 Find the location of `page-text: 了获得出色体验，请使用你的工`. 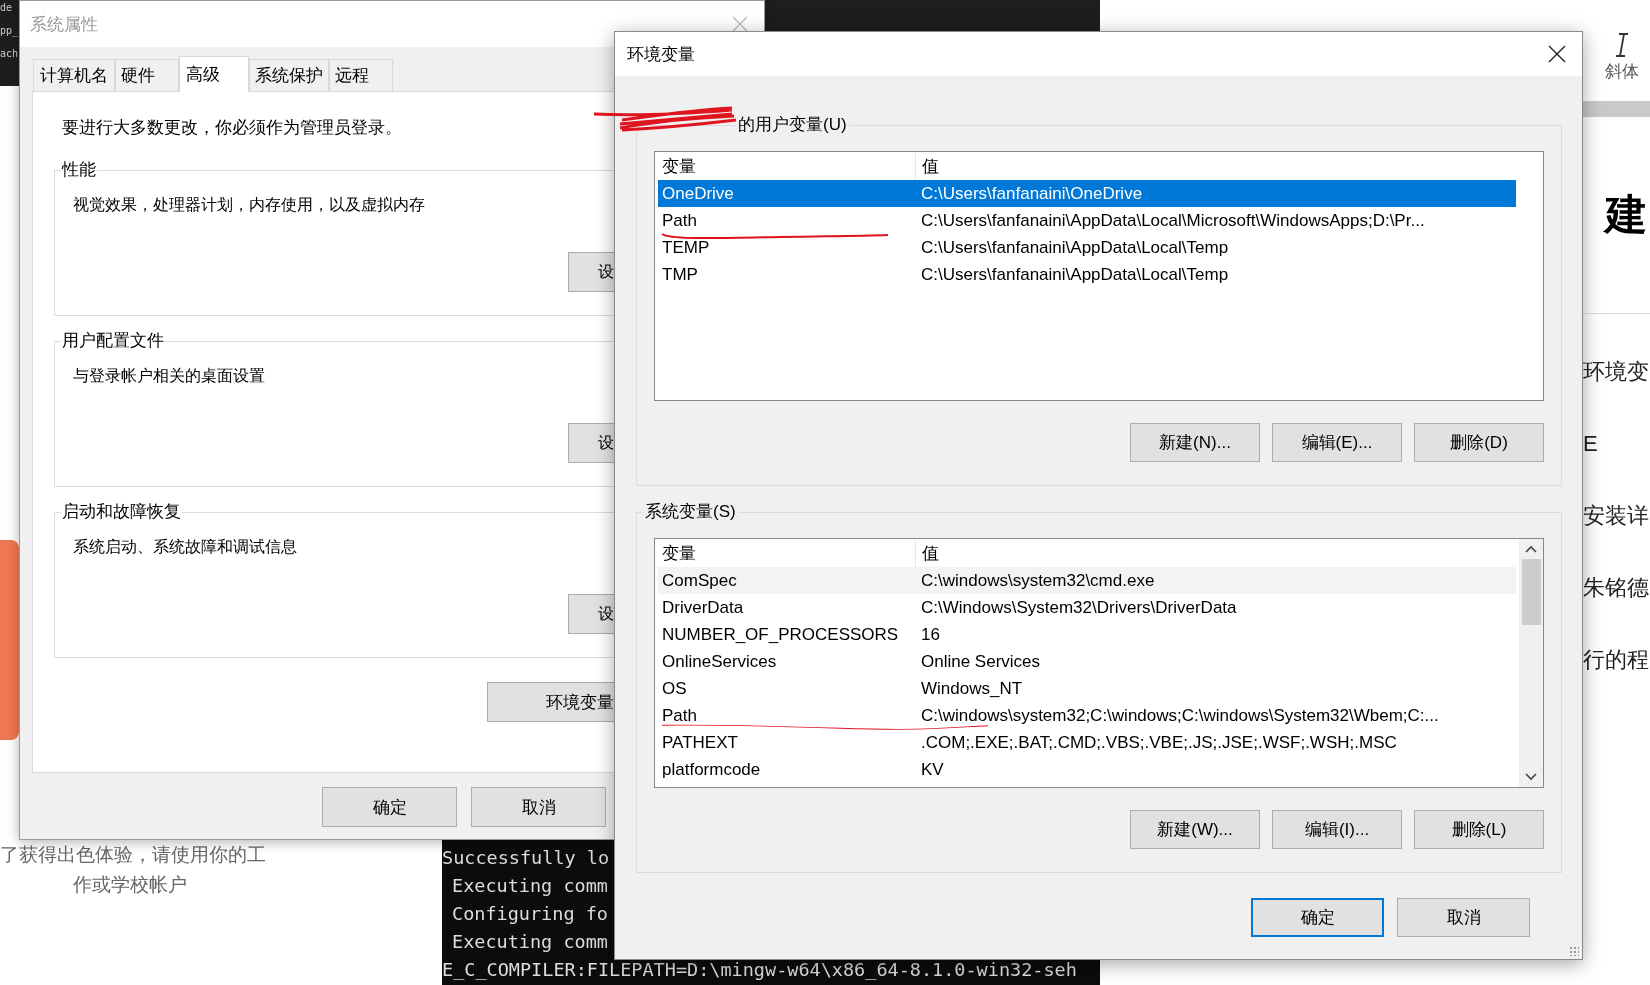

page-text: 了获得出色体验，请使用你的工 is located at coordinates (133, 855).